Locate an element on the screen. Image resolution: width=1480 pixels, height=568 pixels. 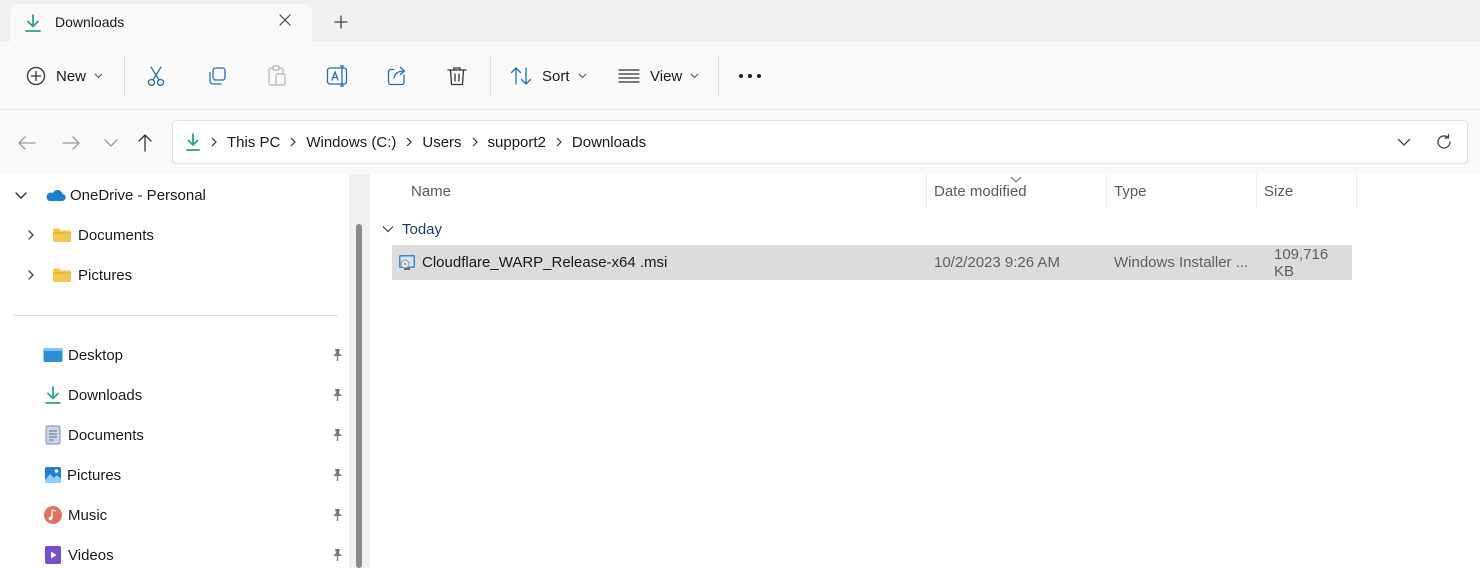
delete-icon is located at coordinates (457, 76).